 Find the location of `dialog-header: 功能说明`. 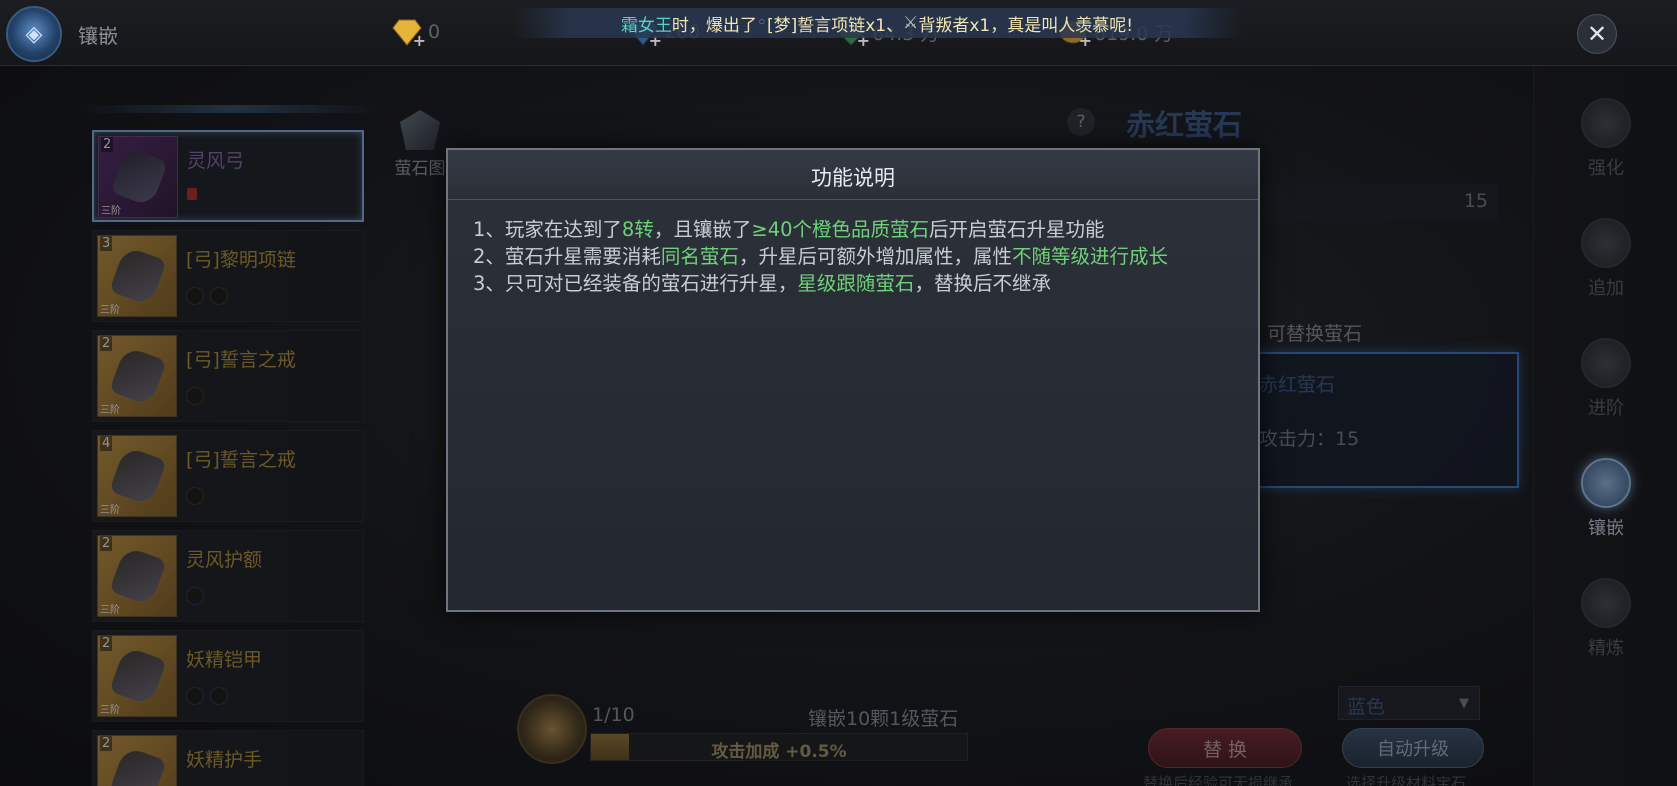

dialog-header: 功能说明 is located at coordinates (853, 175).